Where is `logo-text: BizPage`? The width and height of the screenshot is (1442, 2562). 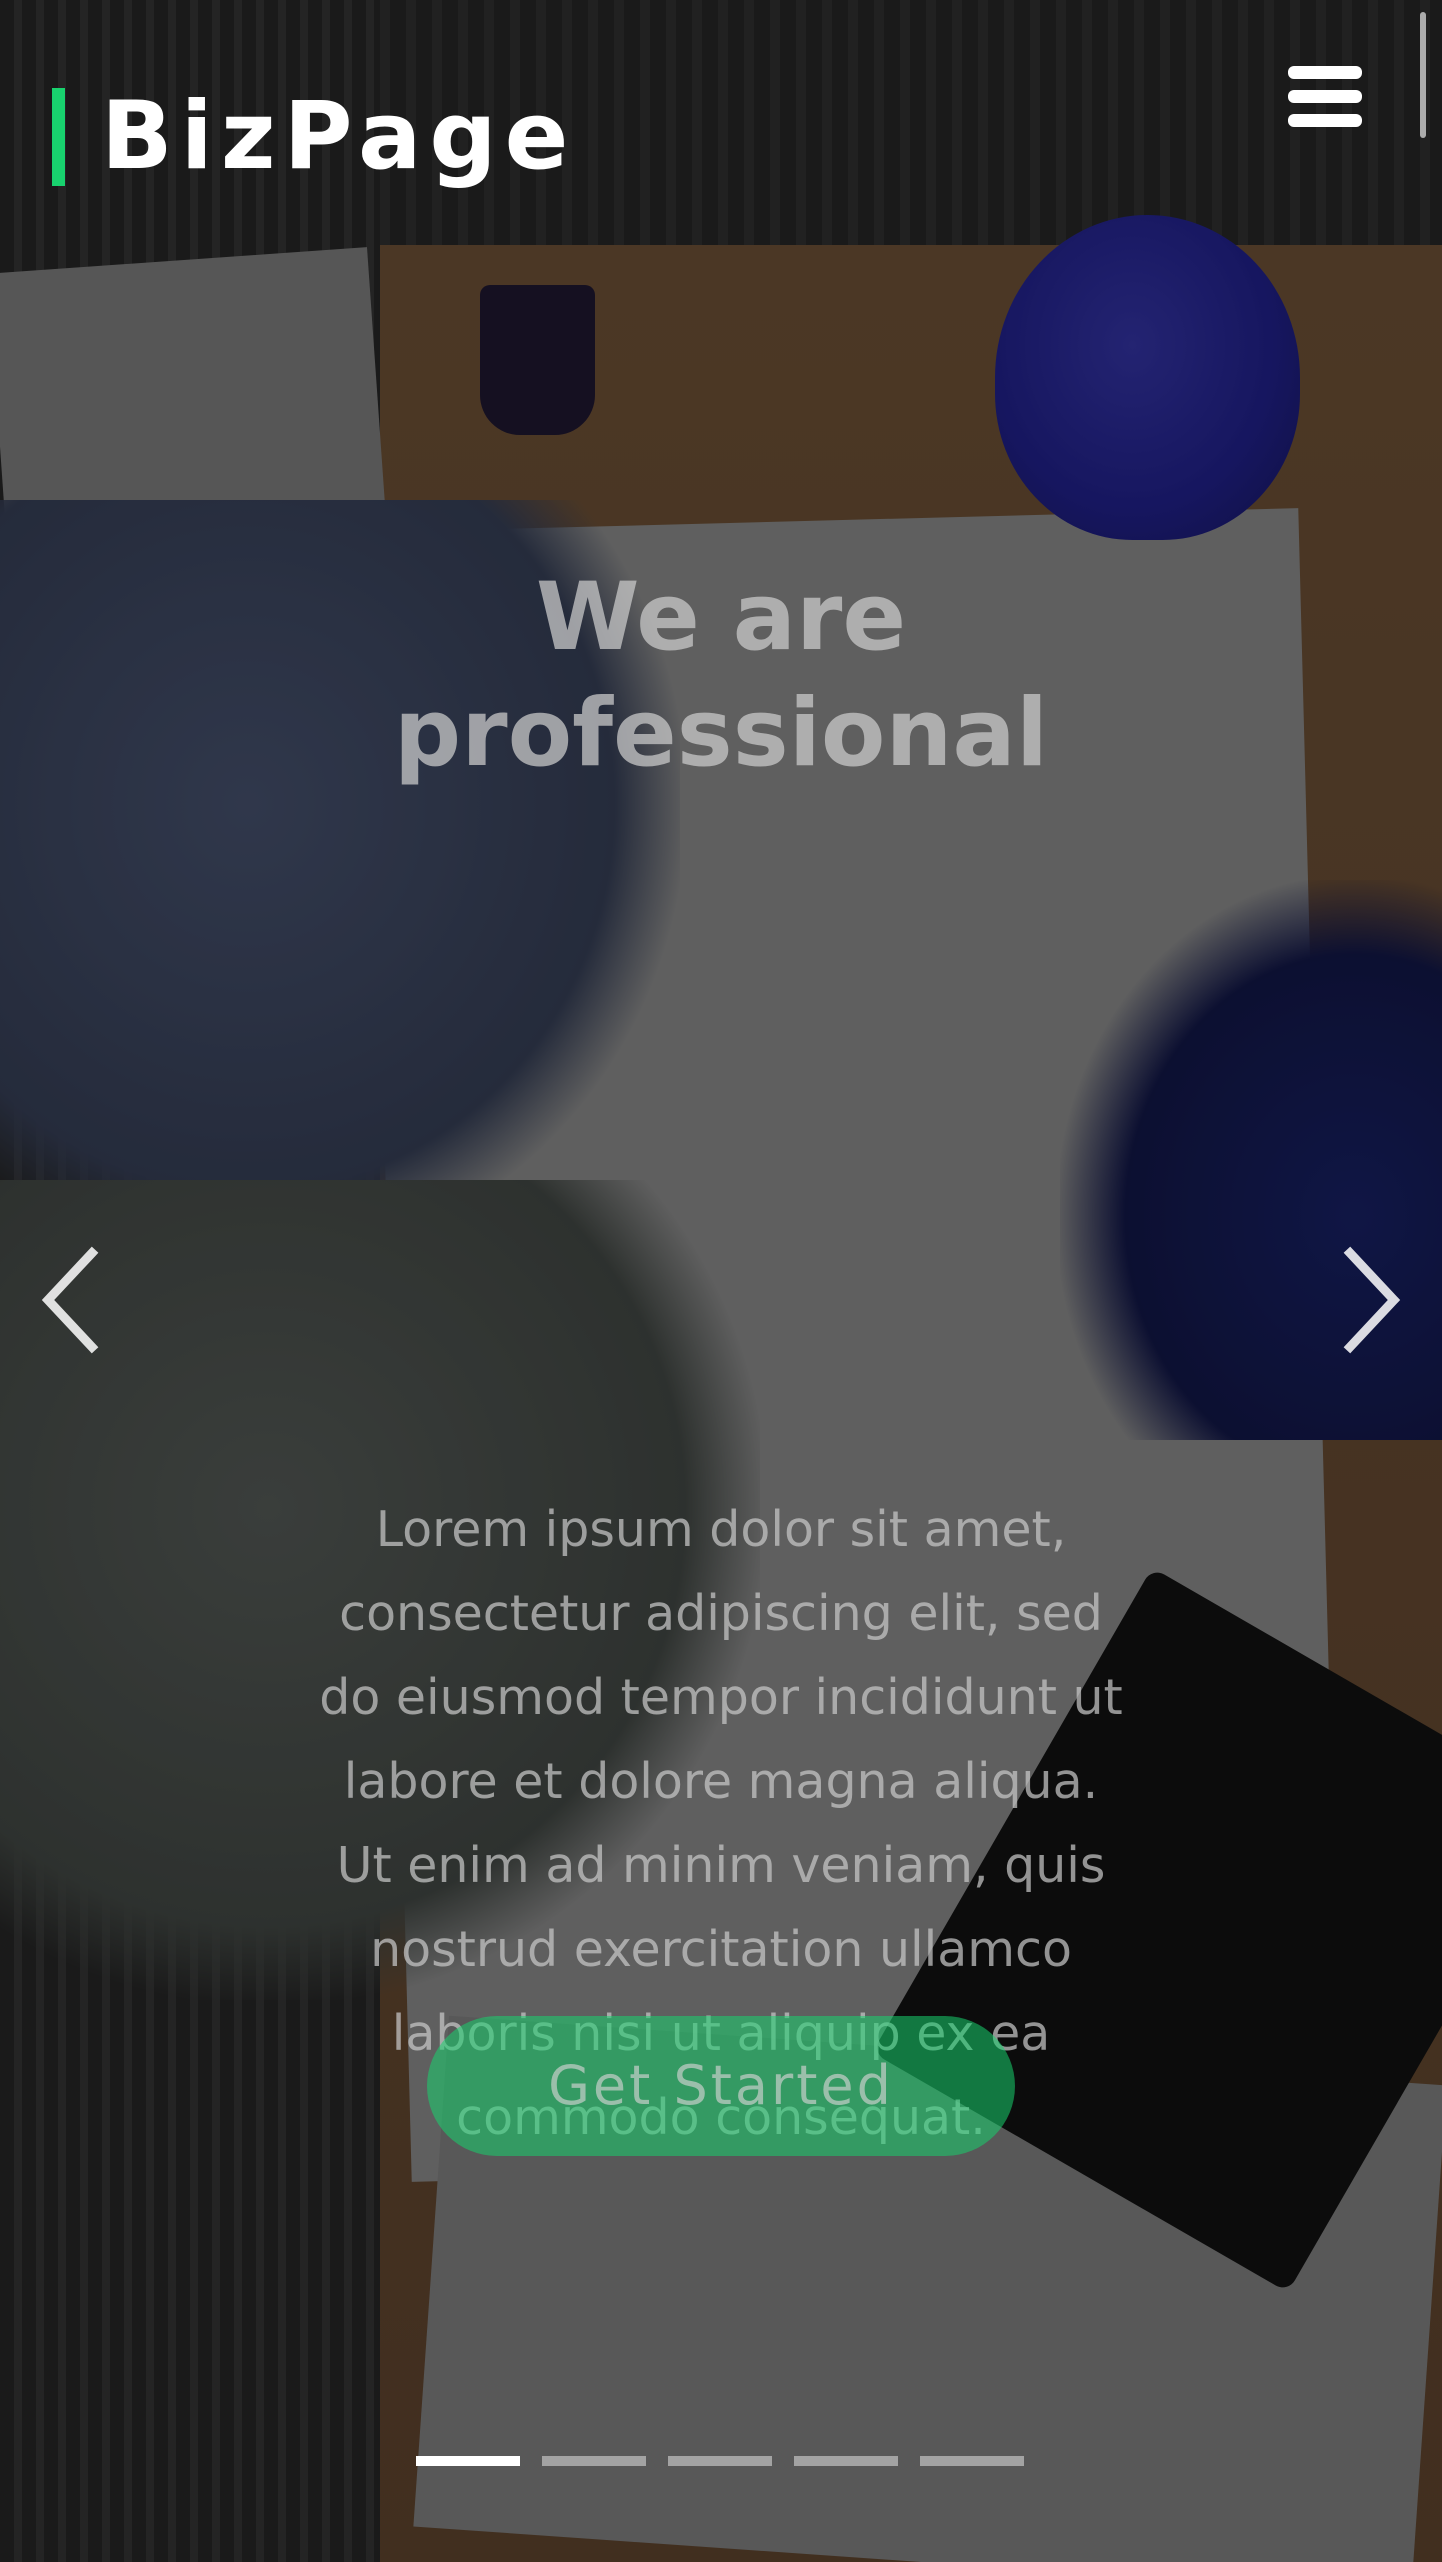 logo-text: BizPage is located at coordinates (339, 136).